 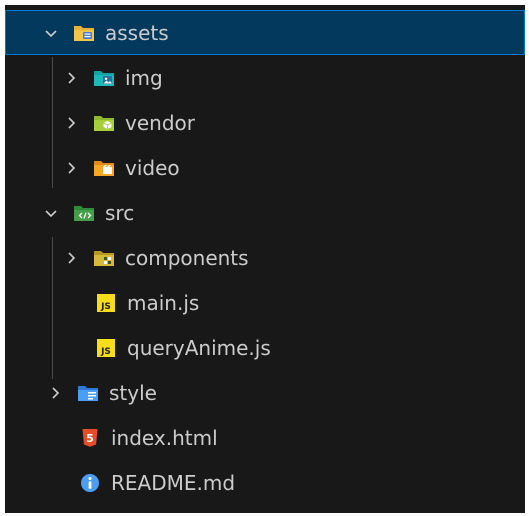 I want to click on tree-item-queryanime-js: JS queryAnime.js, so click(x=265, y=347).